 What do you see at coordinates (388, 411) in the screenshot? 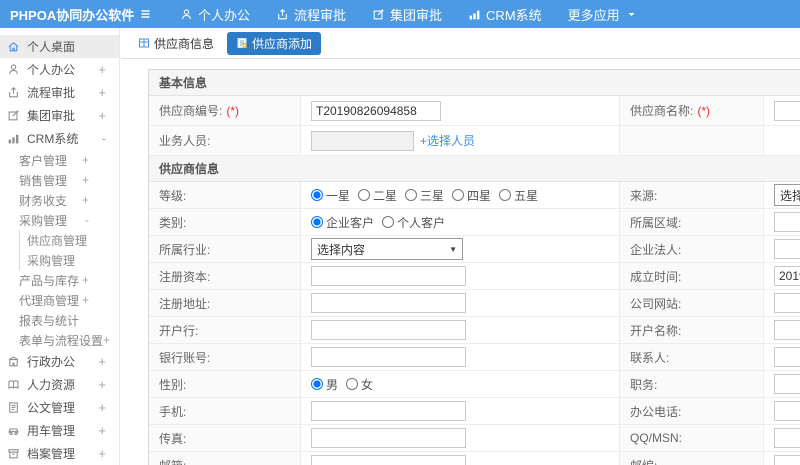
I see `mobile-input` at bounding box center [388, 411].